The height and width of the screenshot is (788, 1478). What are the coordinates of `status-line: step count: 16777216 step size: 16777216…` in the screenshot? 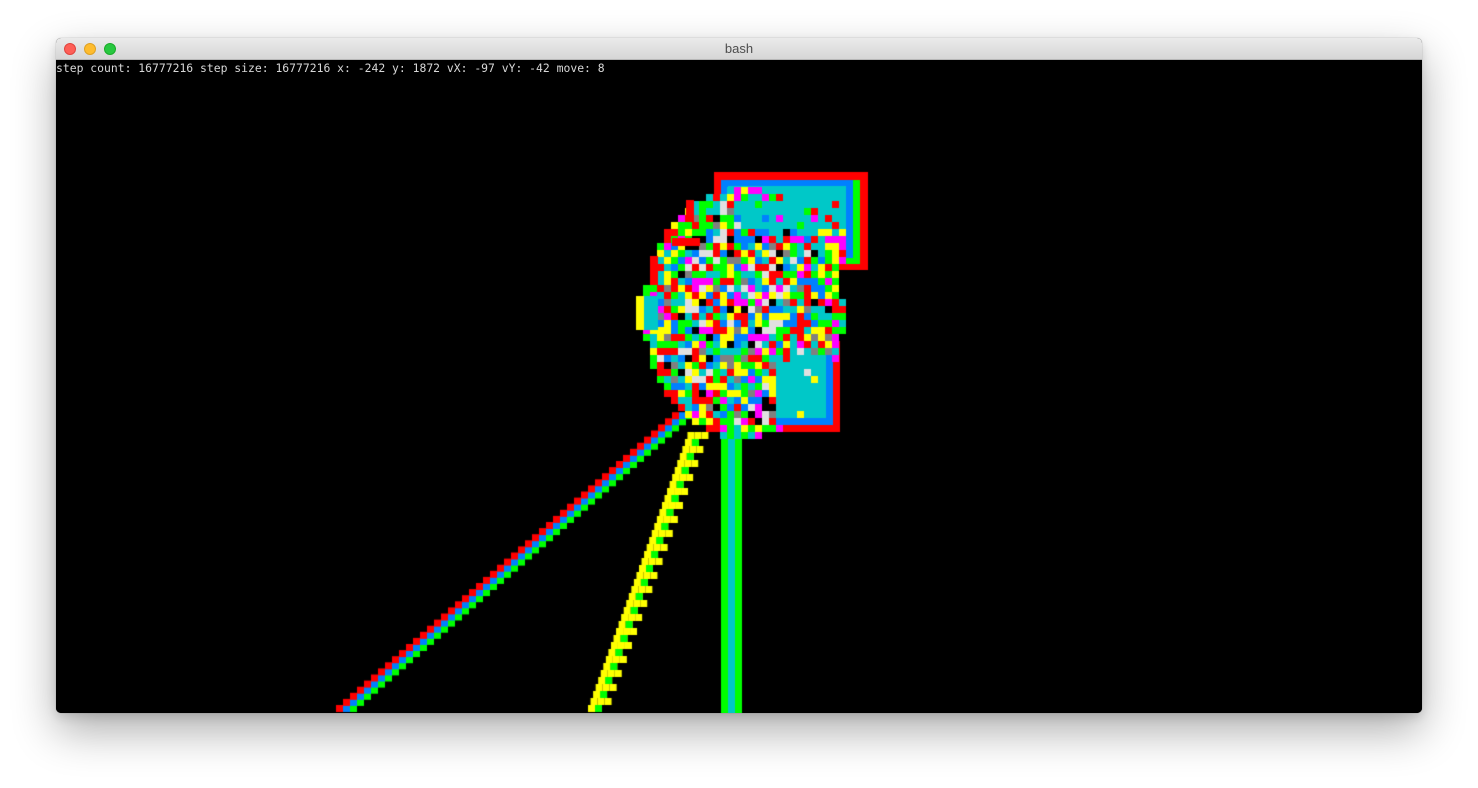 It's located at (330, 68).